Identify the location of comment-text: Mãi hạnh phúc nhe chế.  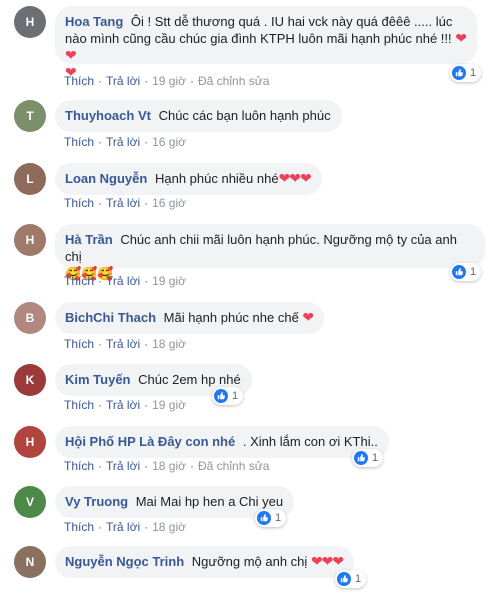
(231, 317).